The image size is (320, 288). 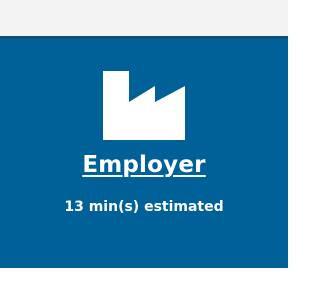 What do you see at coordinates (144, 18) in the screenshot?
I see `top-strip` at bounding box center [144, 18].